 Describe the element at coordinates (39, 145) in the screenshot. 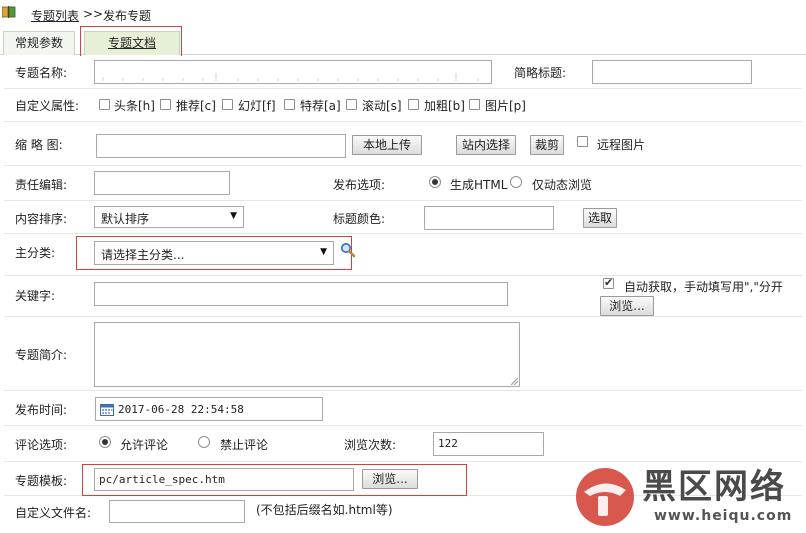

I see `thumbnail-label: 缩 略 图:` at that location.